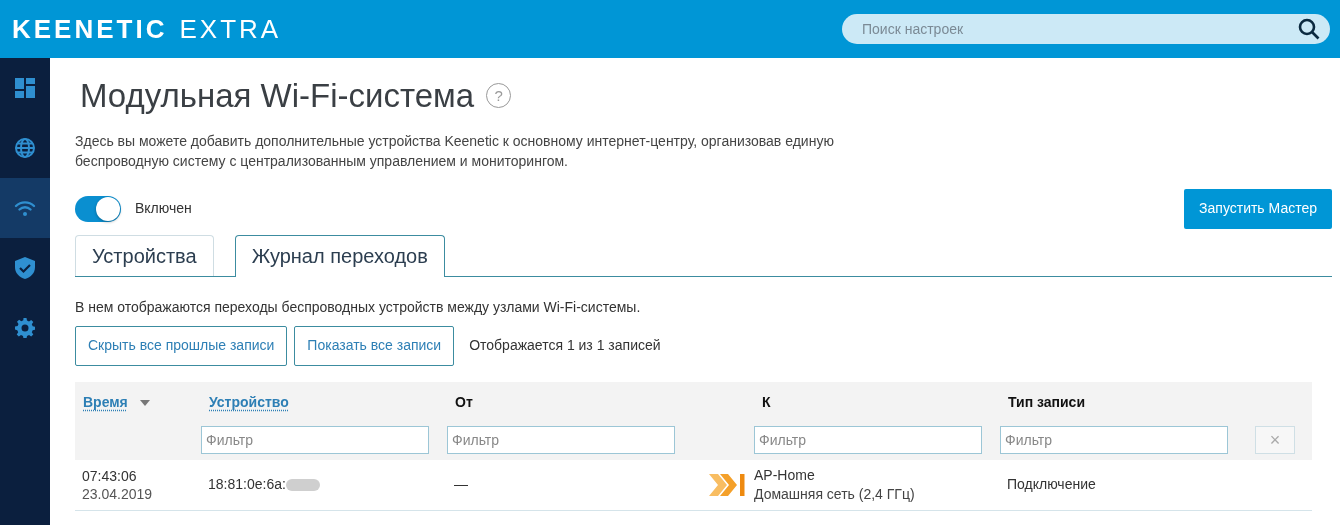  What do you see at coordinates (374, 345) in the screenshot?
I see `outline-button: Показать все записи` at bounding box center [374, 345].